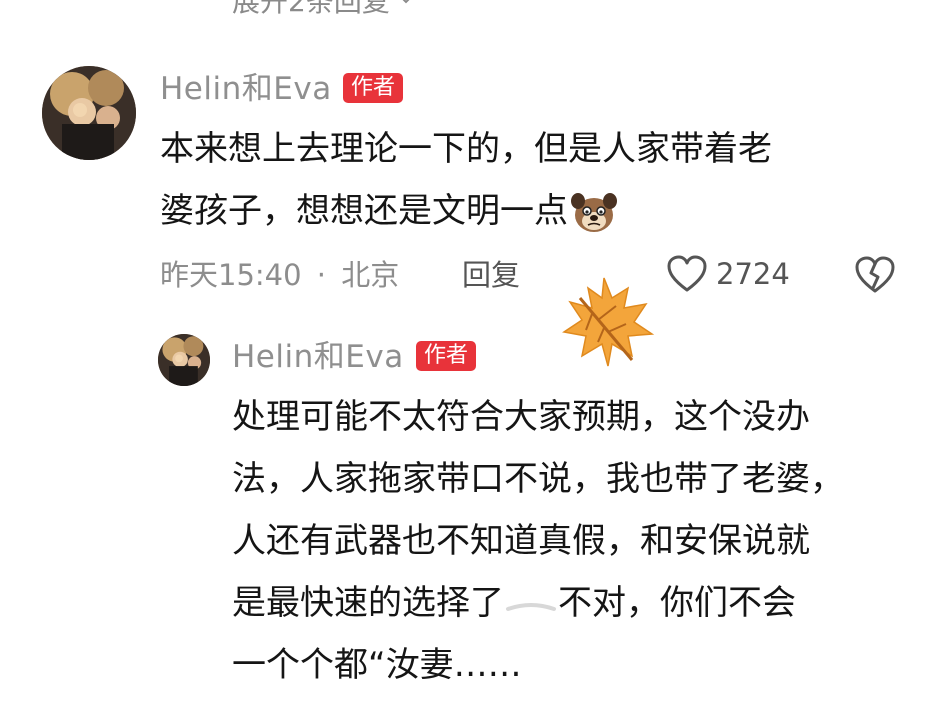 The image size is (946, 710). I want to click on reply-text-line: 法，人家拖家带口不说，我也带了老婆，, so click(538, 479).